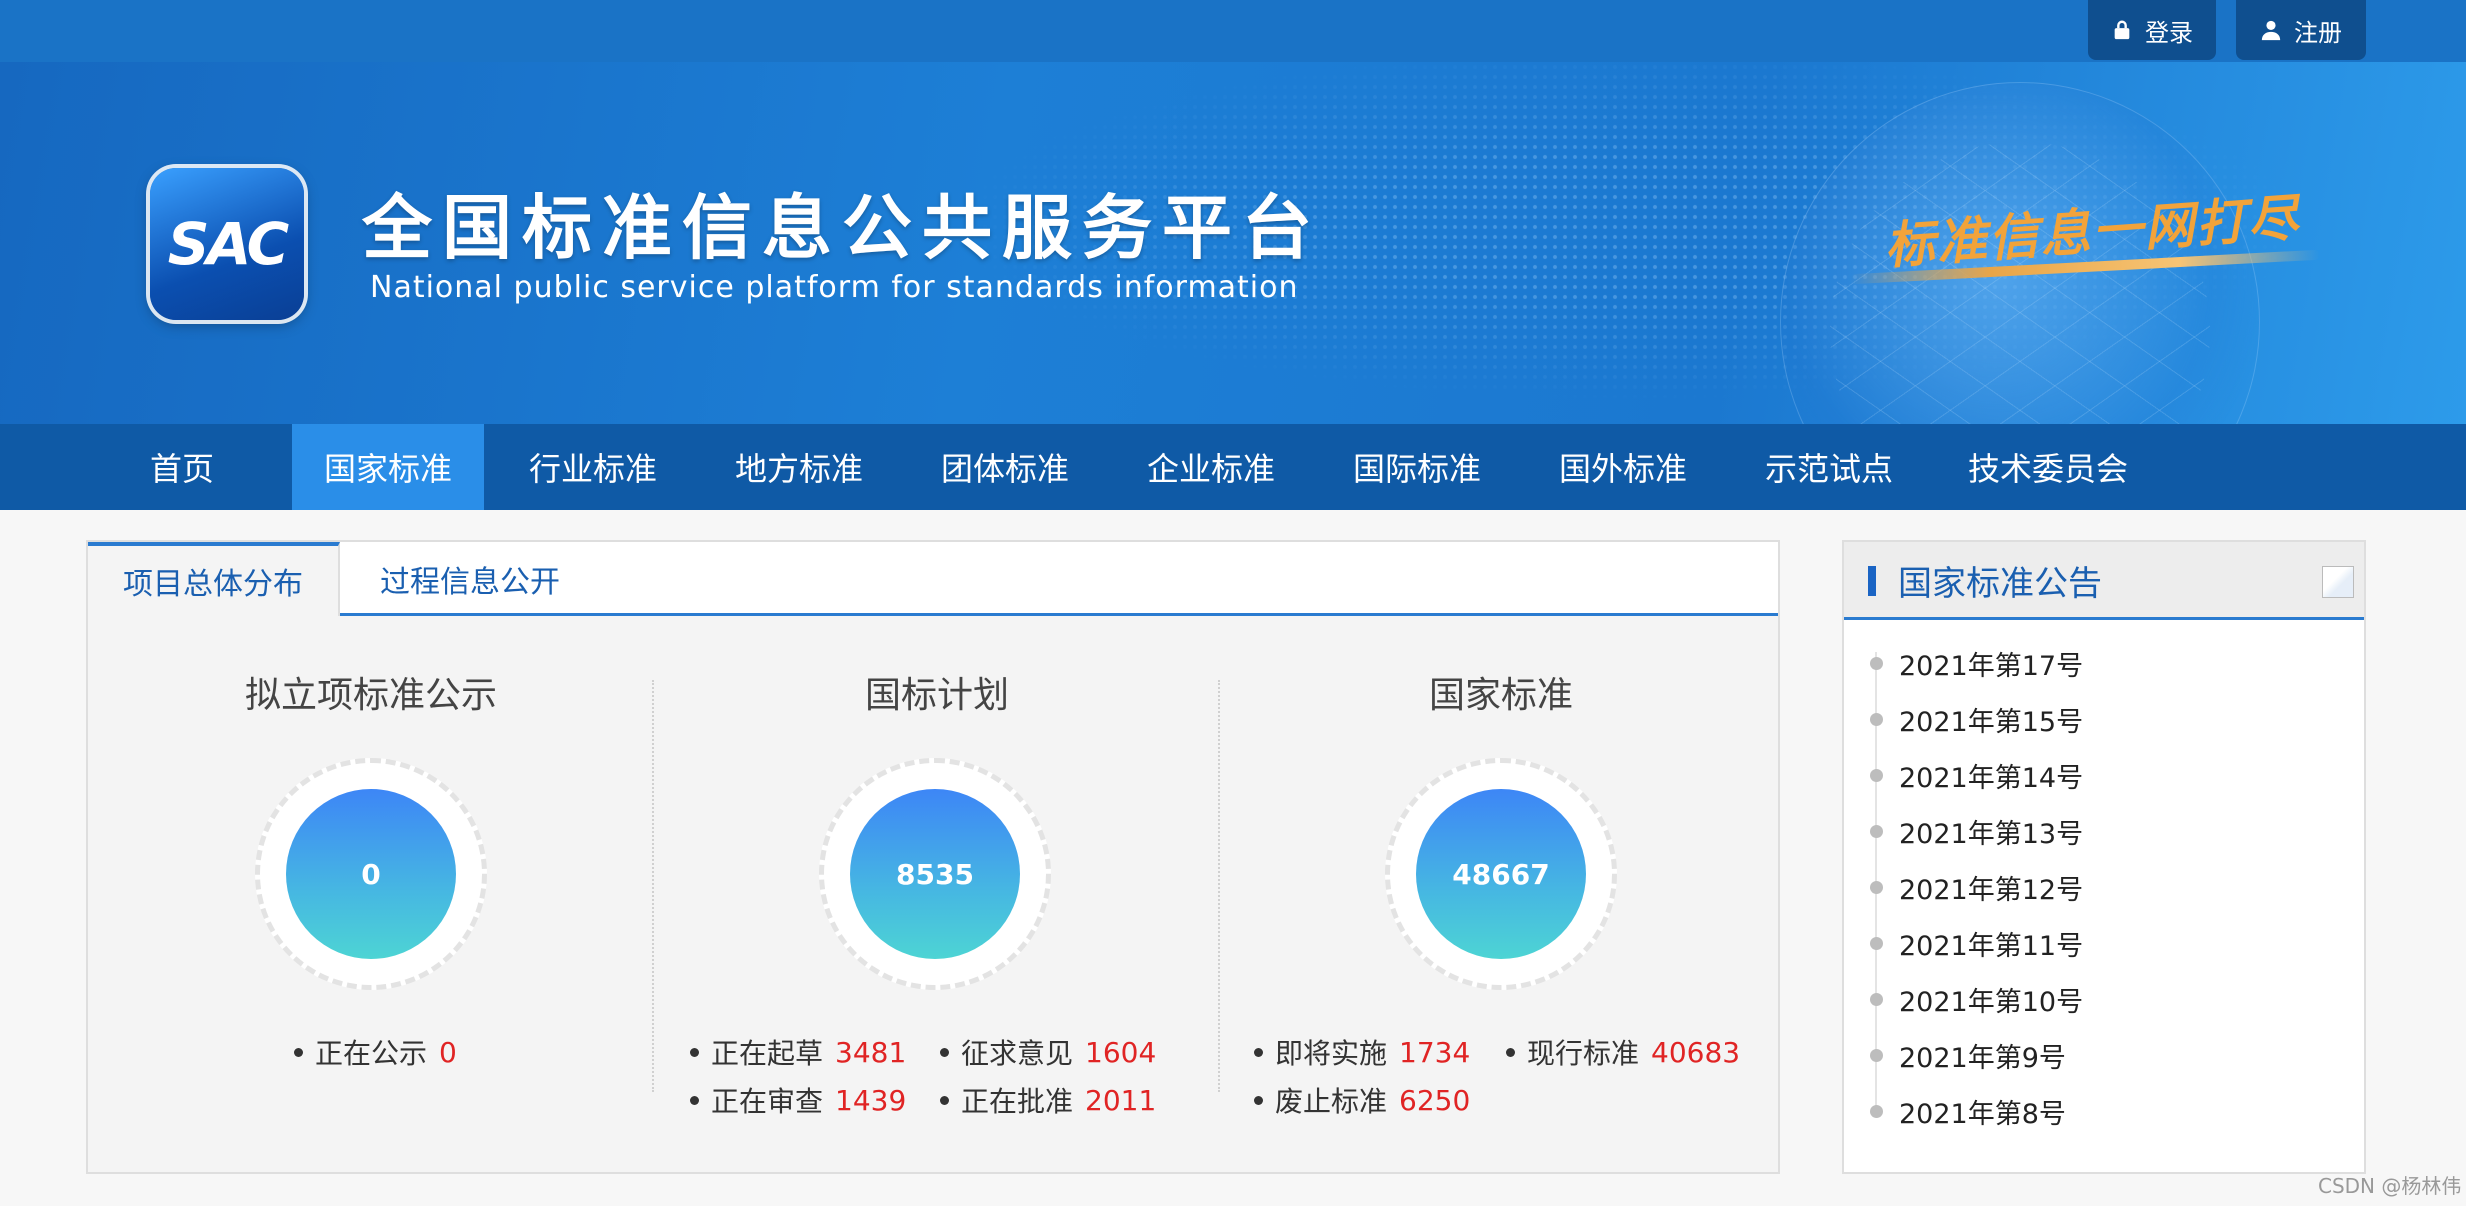 Image resolution: width=2466 pixels, height=1206 pixels. I want to click on total-ring: 48667, so click(1501, 874).